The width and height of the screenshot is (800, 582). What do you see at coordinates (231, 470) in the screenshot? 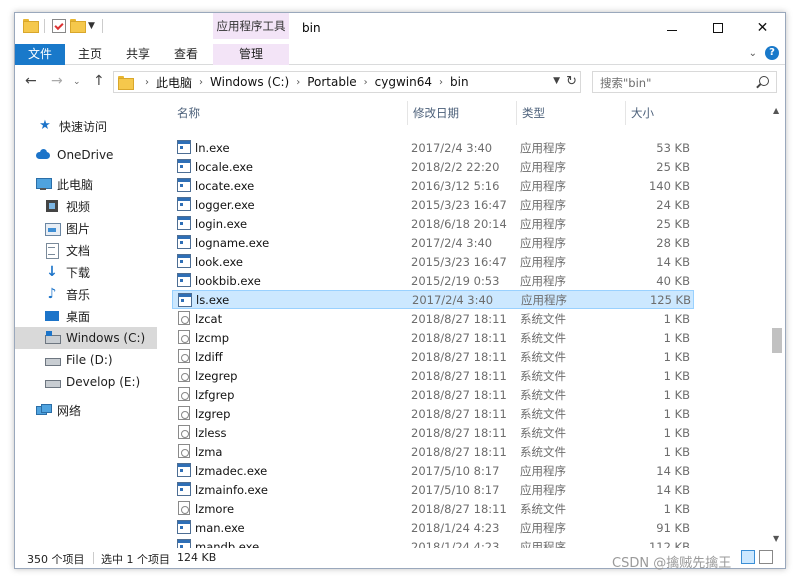
I see `file-name: lzmadec.exe` at bounding box center [231, 470].